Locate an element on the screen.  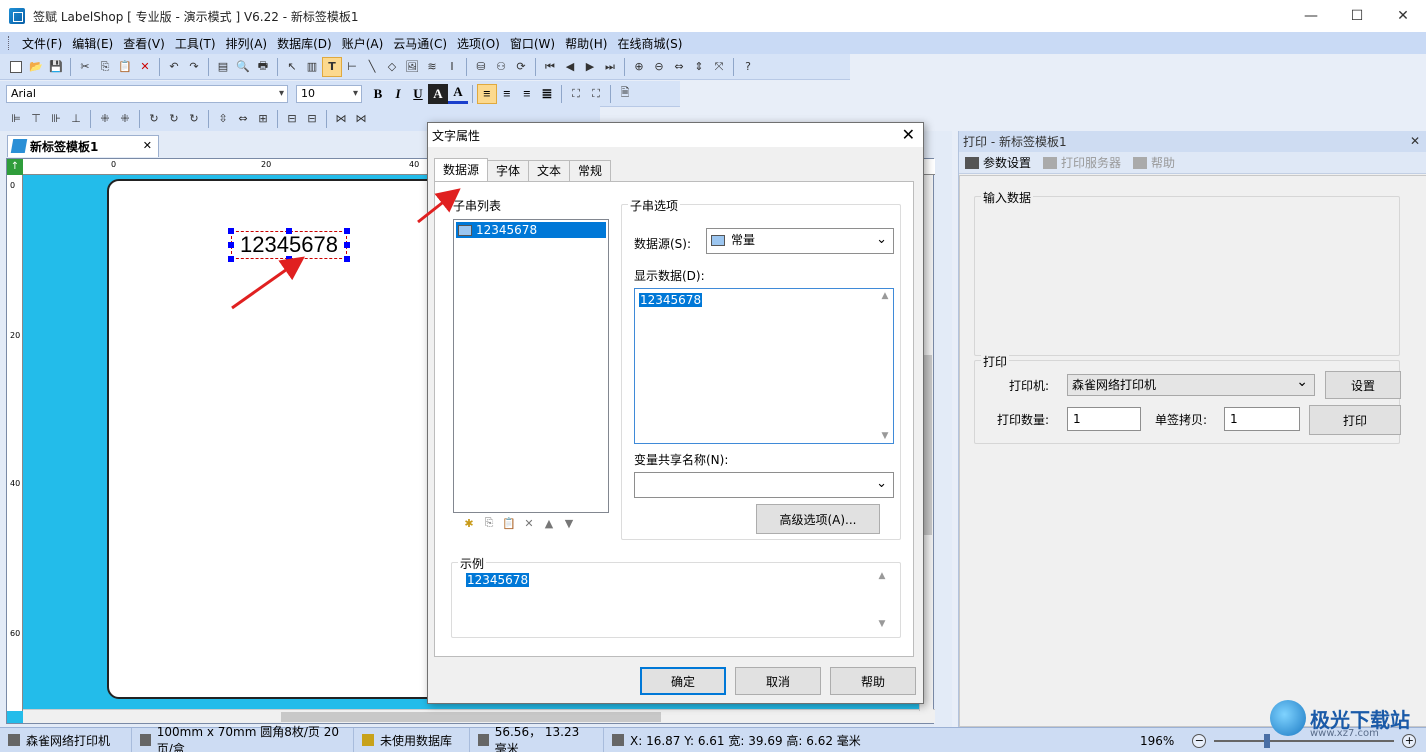
refresh-icon: ⟳ is located at coordinates (521, 67).